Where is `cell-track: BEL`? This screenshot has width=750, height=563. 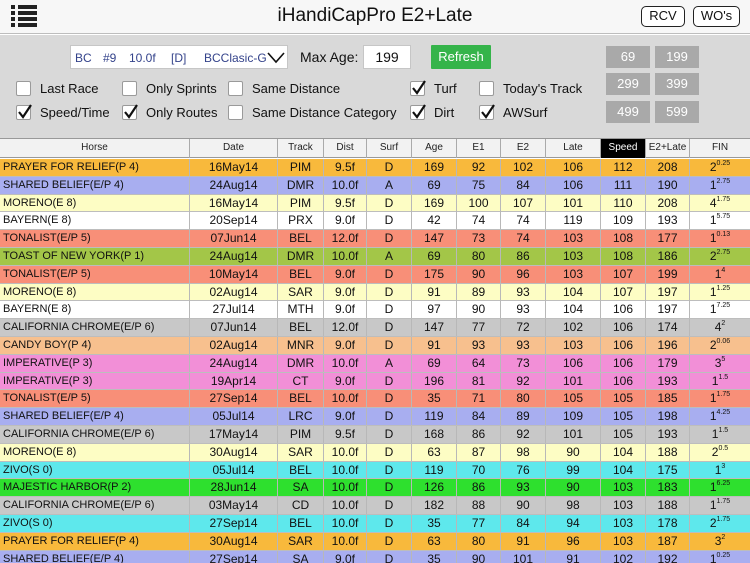 cell-track: BEL is located at coordinates (301, 470).